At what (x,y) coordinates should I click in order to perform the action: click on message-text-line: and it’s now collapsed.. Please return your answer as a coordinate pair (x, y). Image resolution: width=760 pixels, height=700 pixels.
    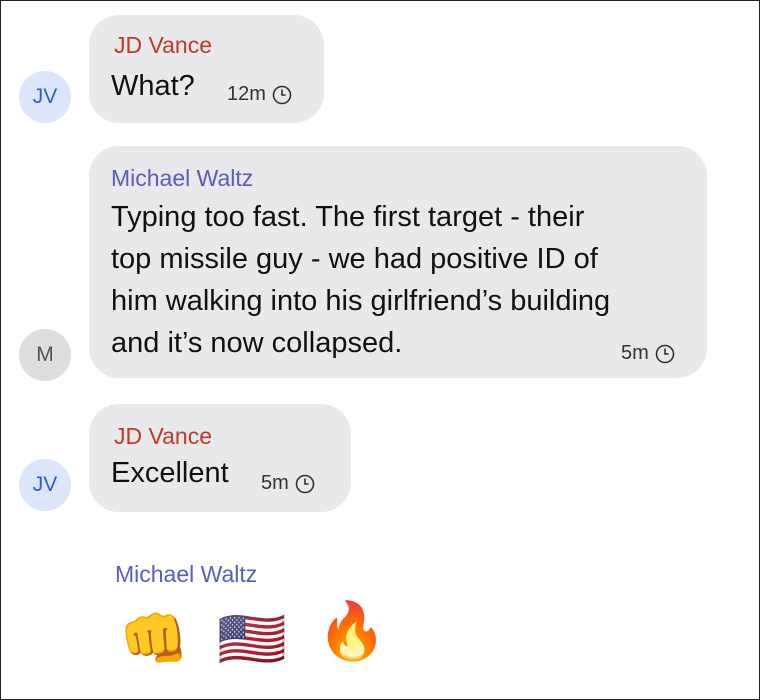
    Looking at the image, I should click on (257, 343).